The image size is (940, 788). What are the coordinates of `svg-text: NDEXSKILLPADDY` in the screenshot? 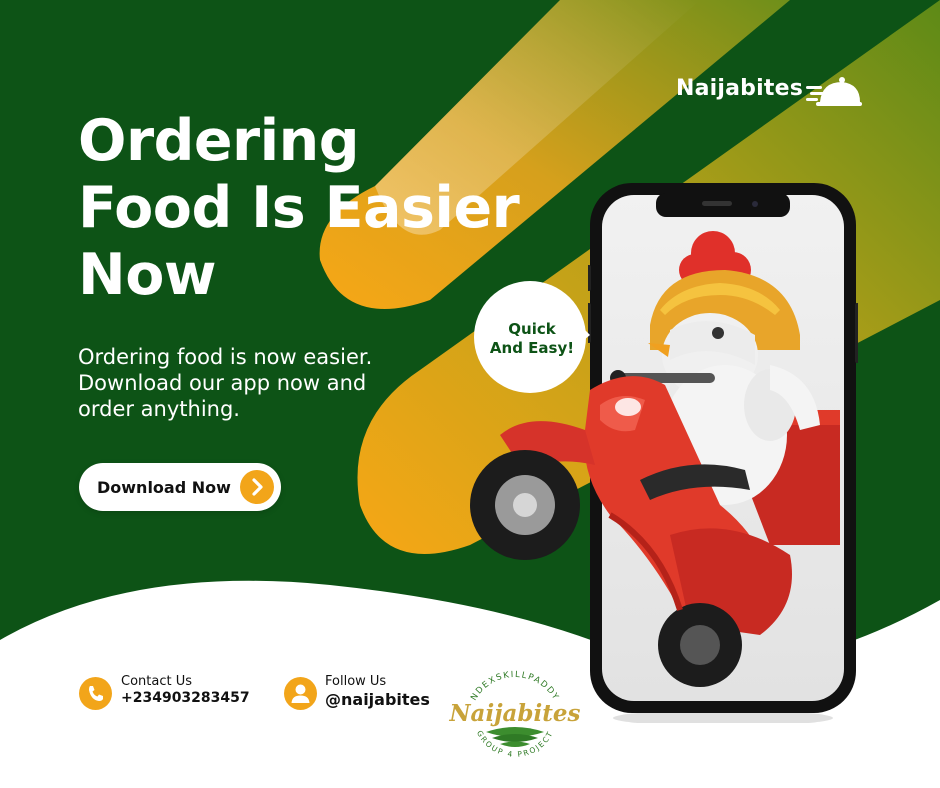 It's located at (515, 686).